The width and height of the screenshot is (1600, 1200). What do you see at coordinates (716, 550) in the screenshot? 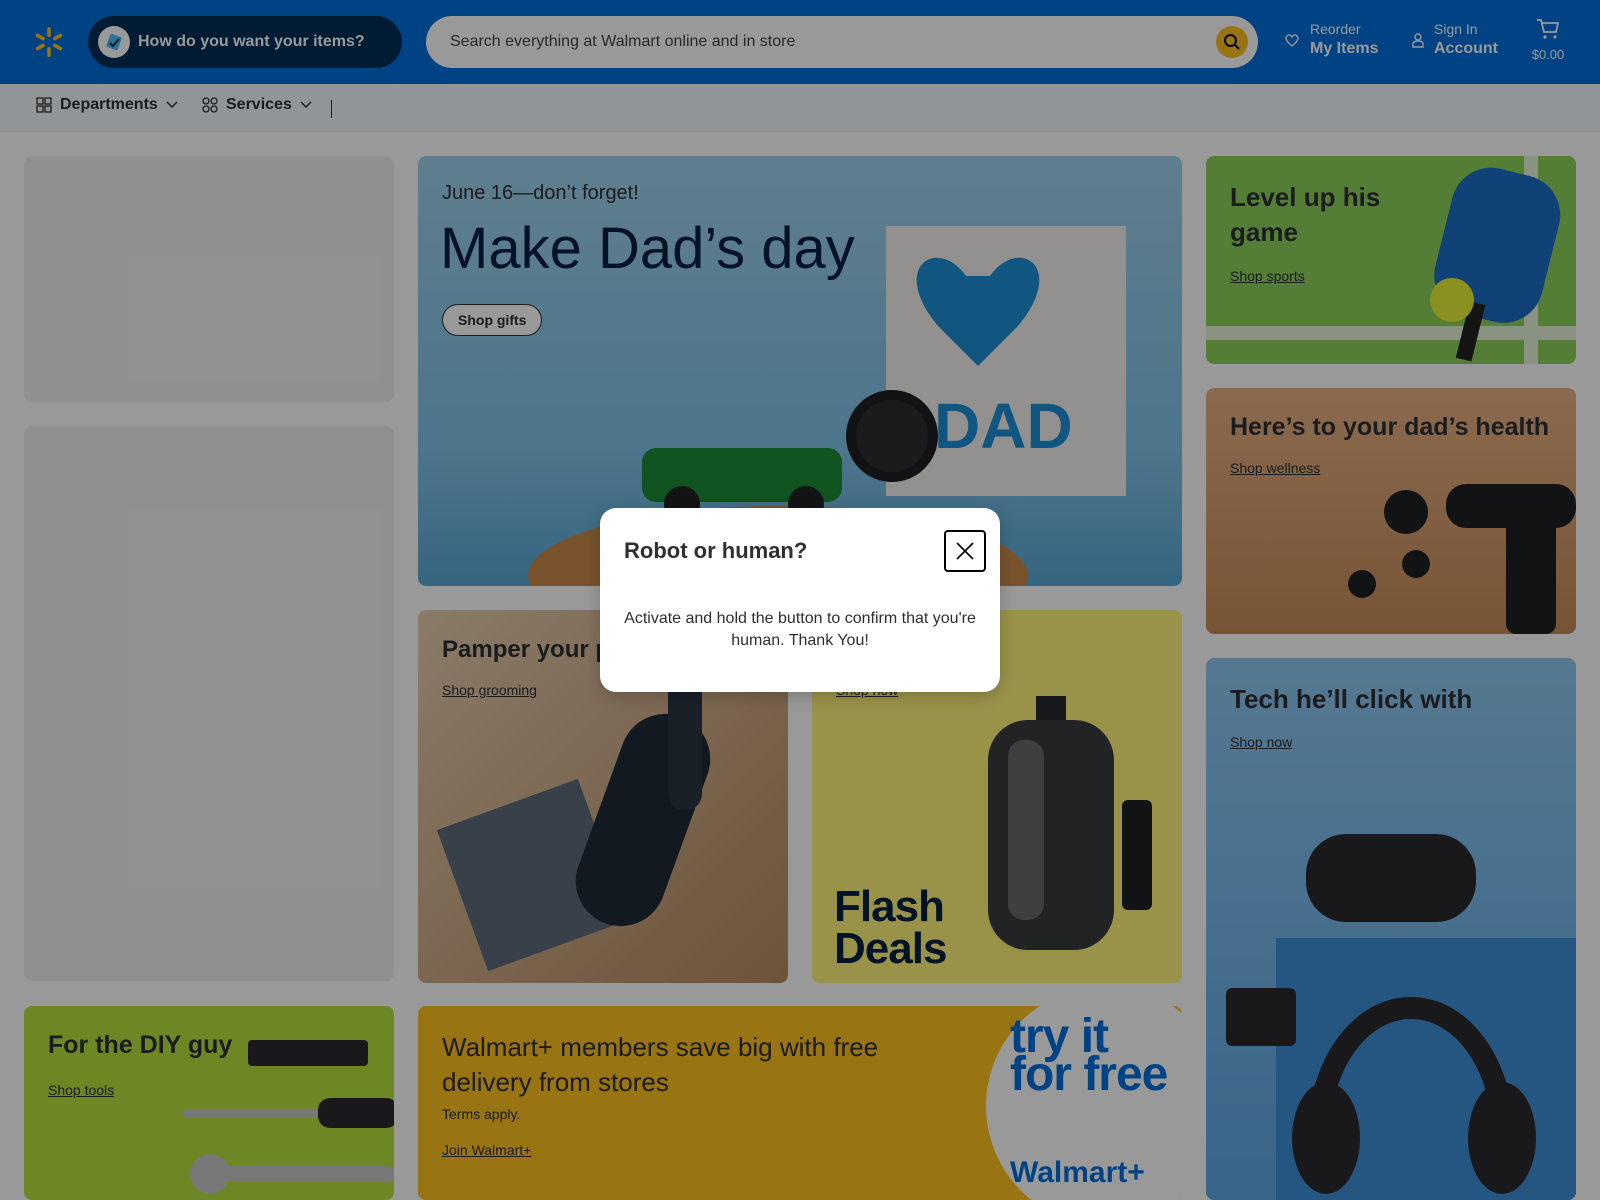
I see `dialog-title: Robot or human?` at bounding box center [716, 550].